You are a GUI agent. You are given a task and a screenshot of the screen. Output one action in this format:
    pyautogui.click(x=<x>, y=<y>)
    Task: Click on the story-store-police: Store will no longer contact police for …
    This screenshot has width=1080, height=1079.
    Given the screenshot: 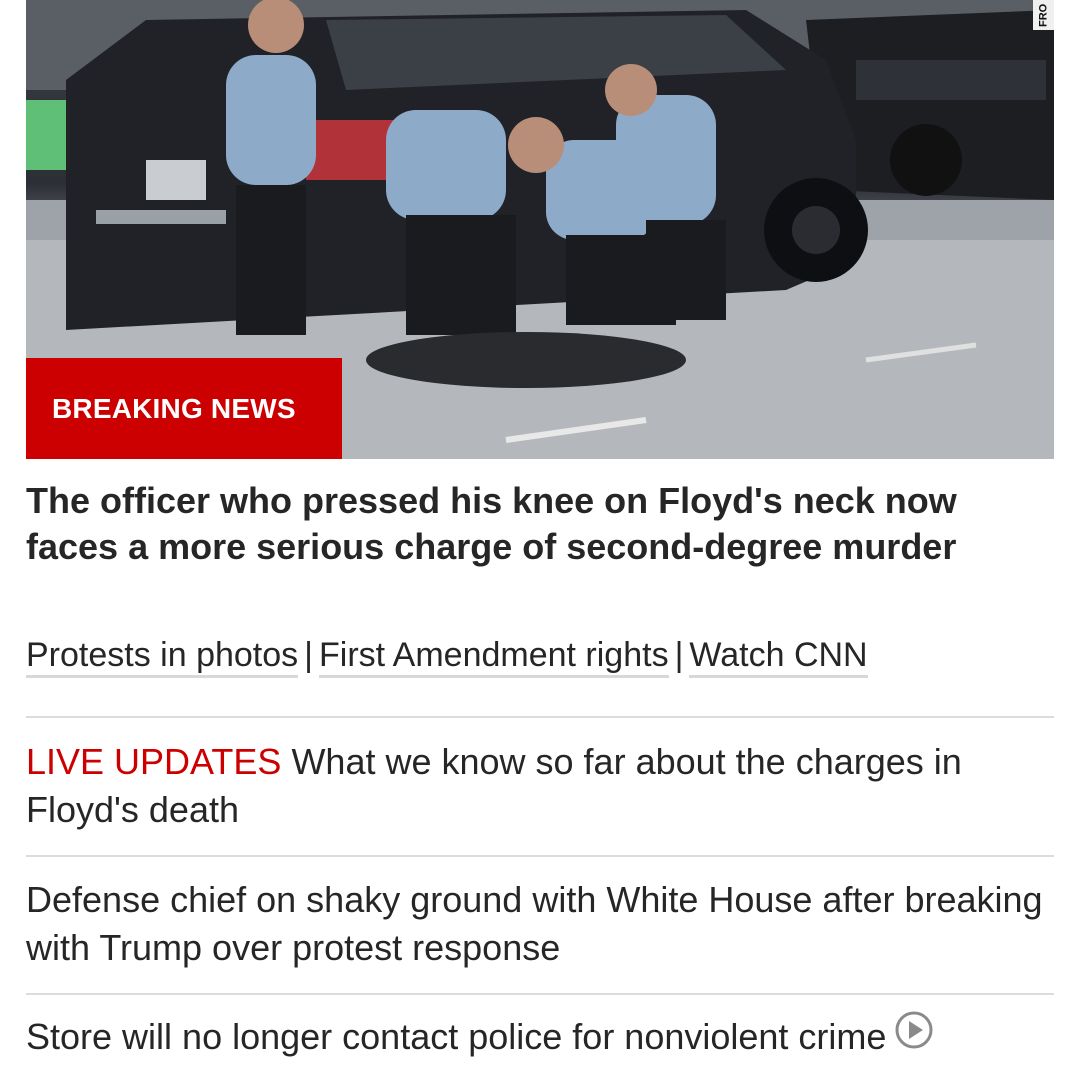 What is the action you would take?
    pyautogui.click(x=536, y=1036)
    